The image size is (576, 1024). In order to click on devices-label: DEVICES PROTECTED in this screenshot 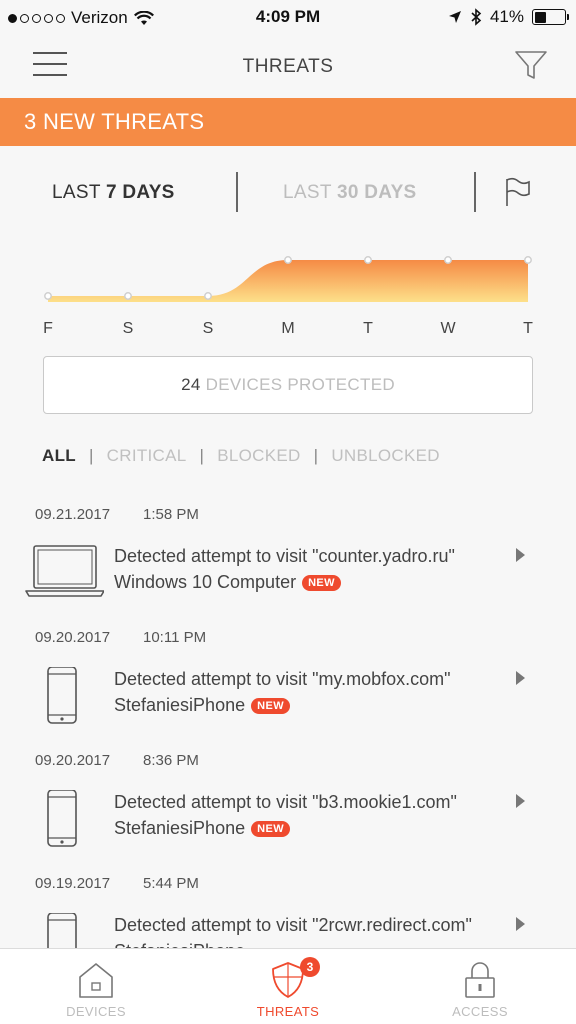, I will do `click(297, 384)`.